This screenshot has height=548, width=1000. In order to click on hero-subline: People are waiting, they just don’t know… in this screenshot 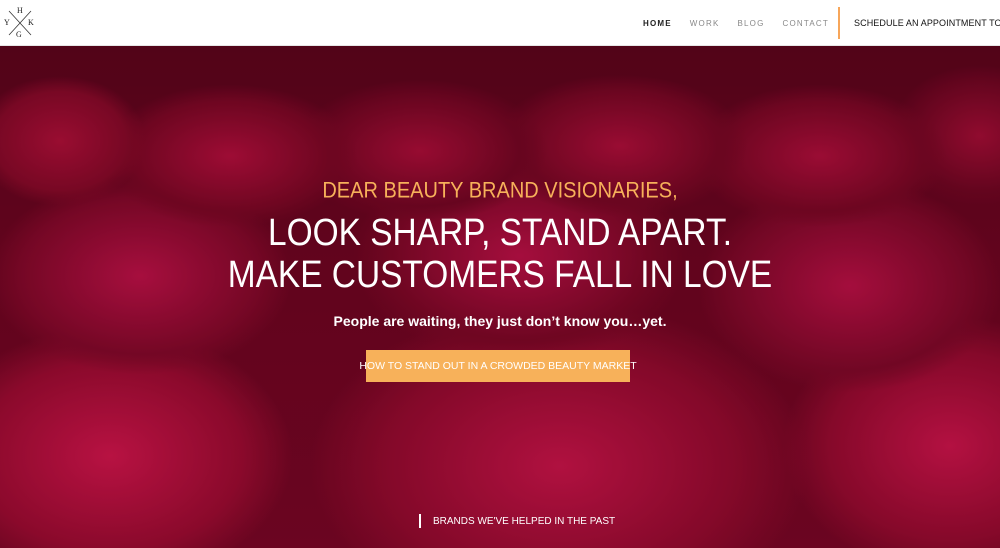, I will do `click(500, 321)`.